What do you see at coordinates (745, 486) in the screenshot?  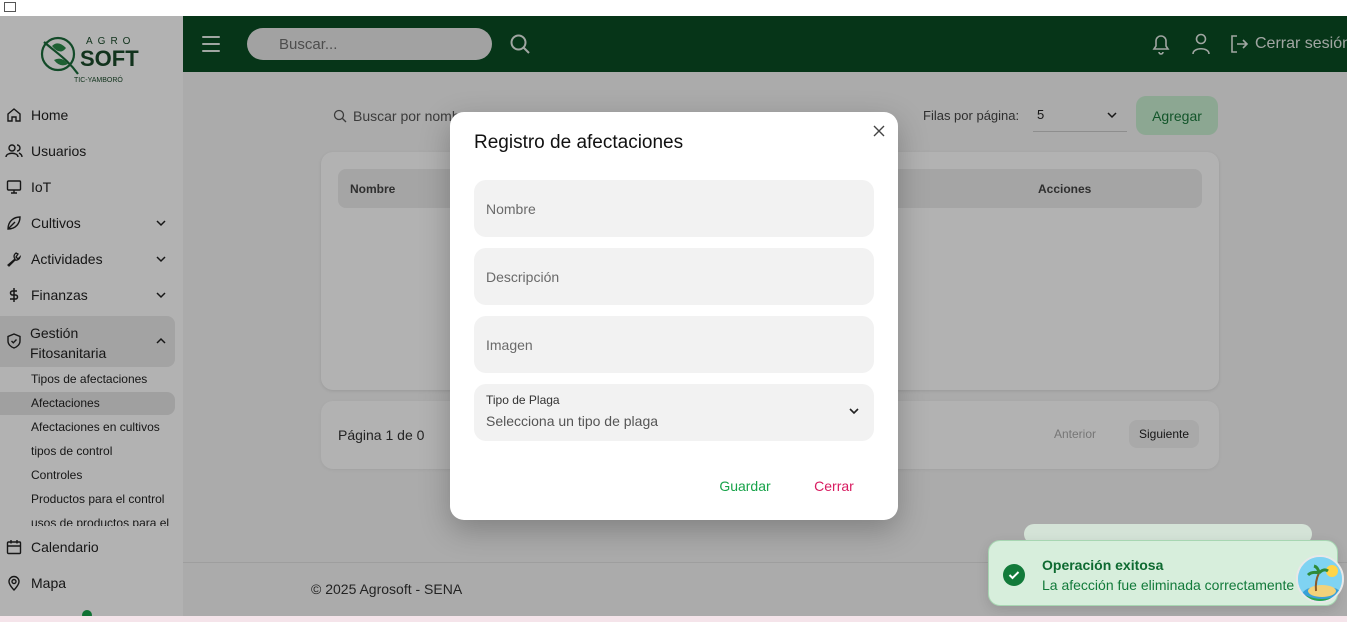 I see `save-button: Guardar` at bounding box center [745, 486].